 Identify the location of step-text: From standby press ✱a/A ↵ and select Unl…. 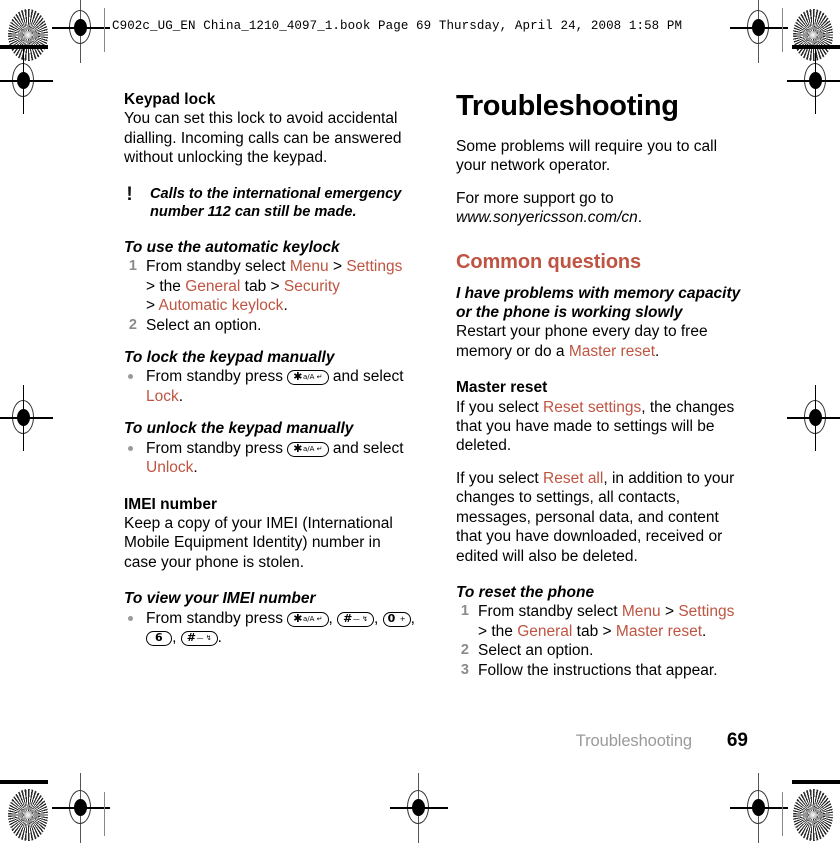
(275, 458).